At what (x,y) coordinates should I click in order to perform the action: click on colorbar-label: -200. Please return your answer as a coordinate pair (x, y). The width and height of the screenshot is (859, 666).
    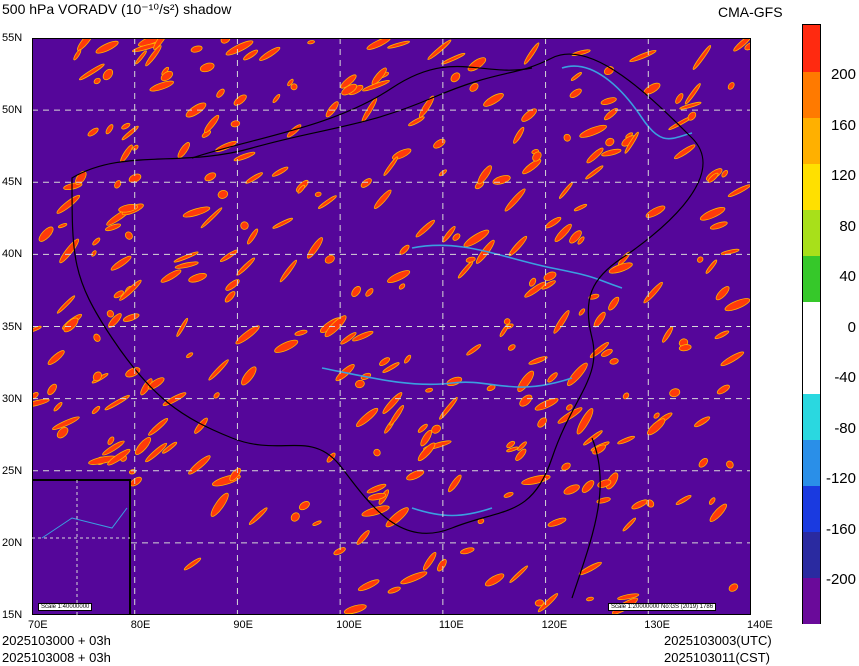
    Looking at the image, I should click on (840, 579).